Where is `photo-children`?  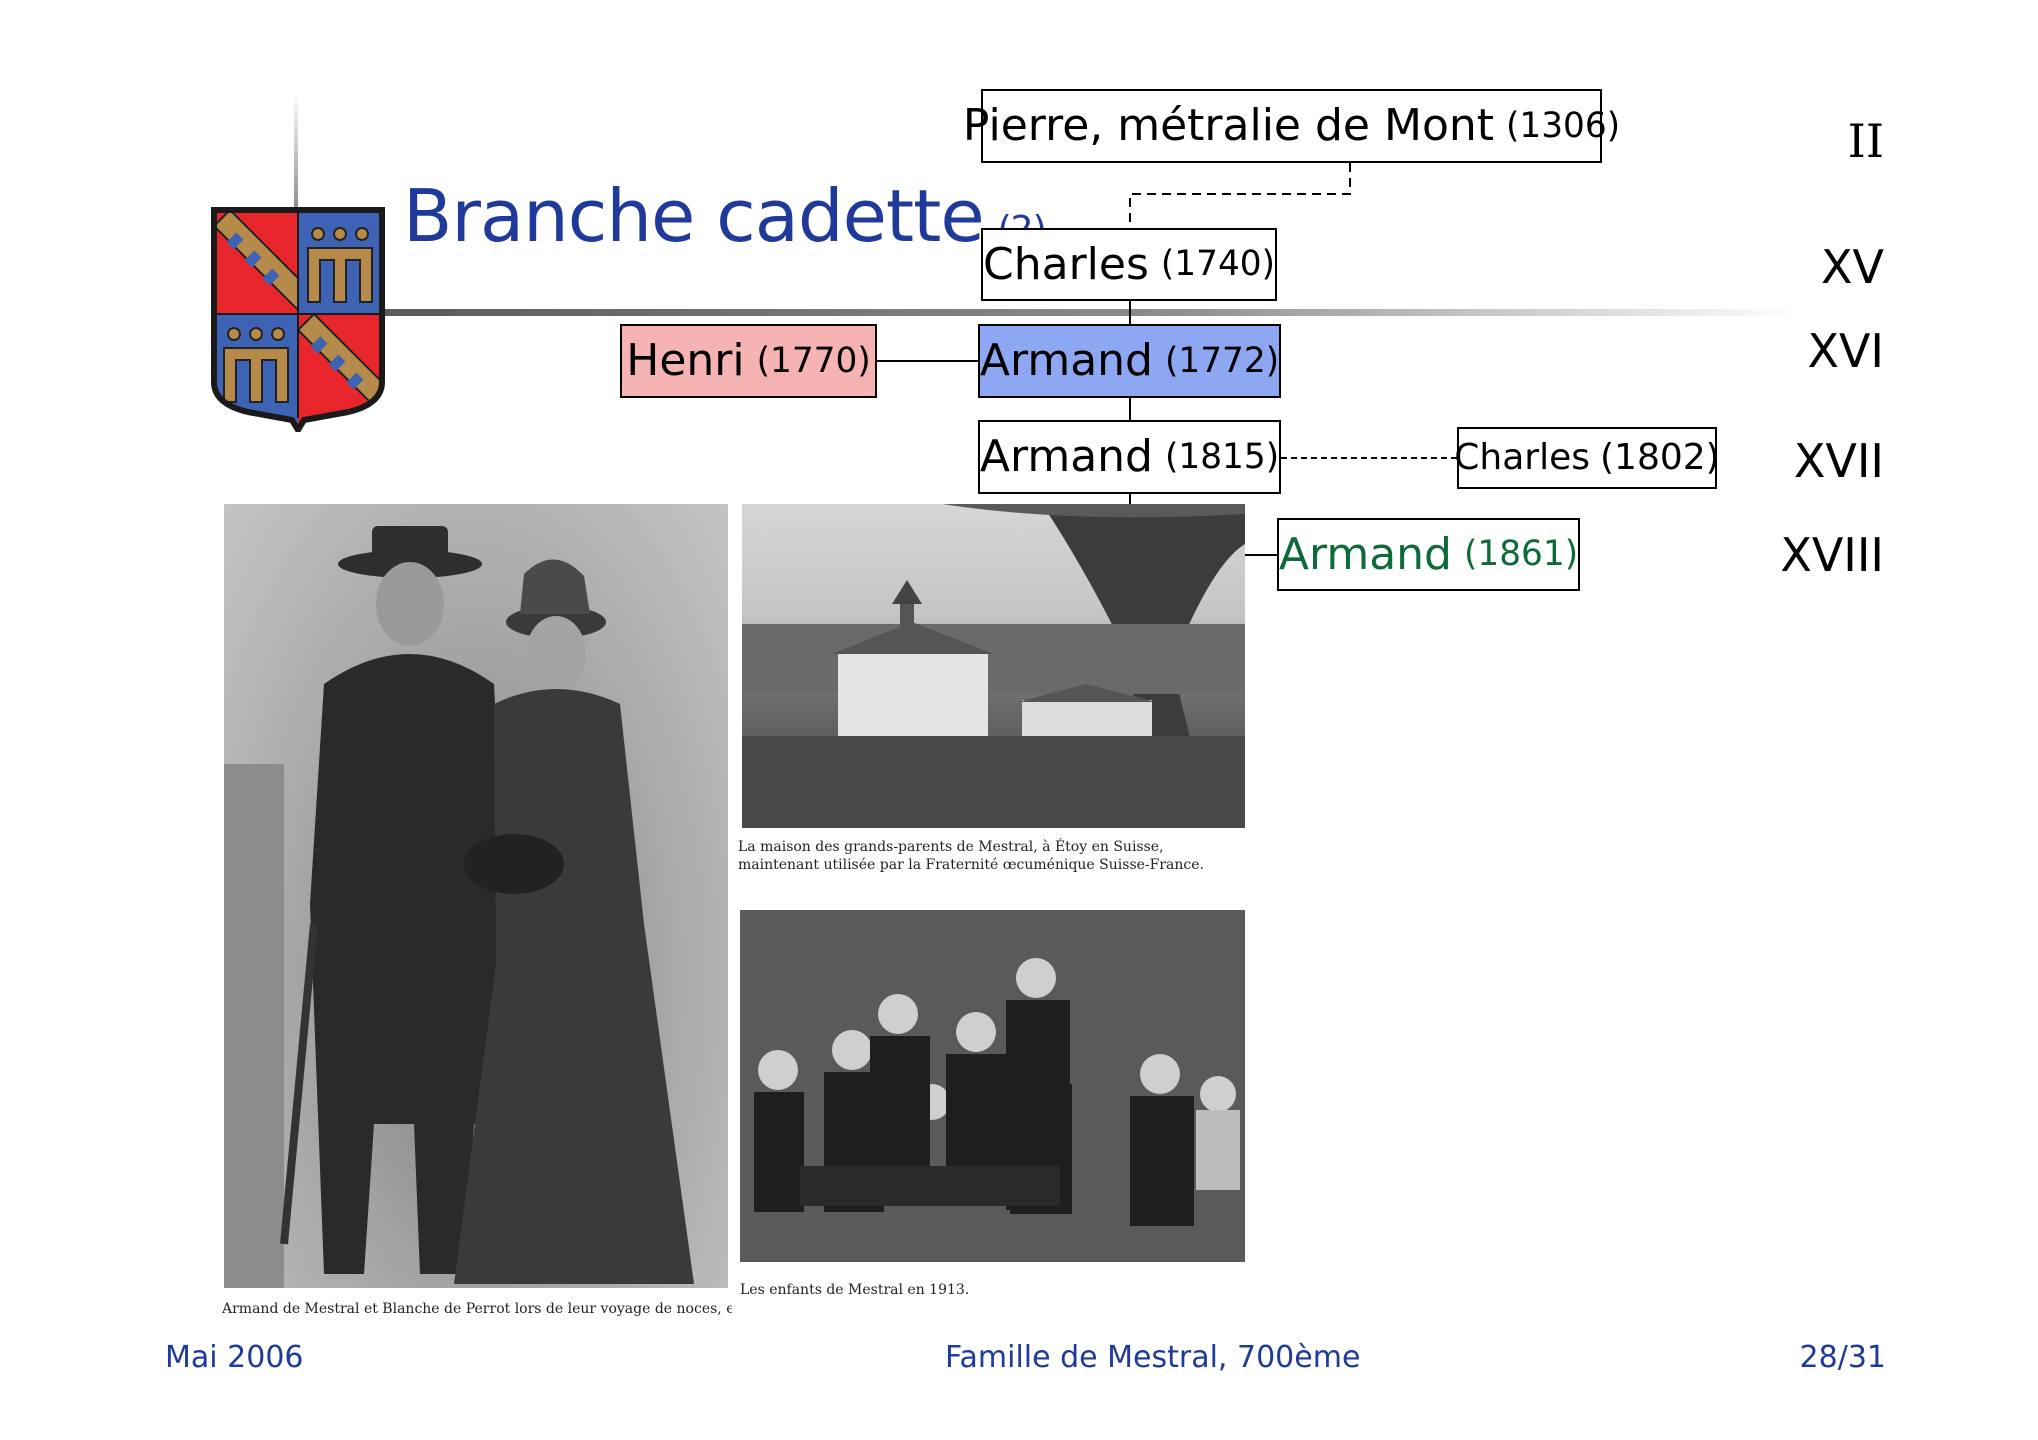 photo-children is located at coordinates (992, 1086).